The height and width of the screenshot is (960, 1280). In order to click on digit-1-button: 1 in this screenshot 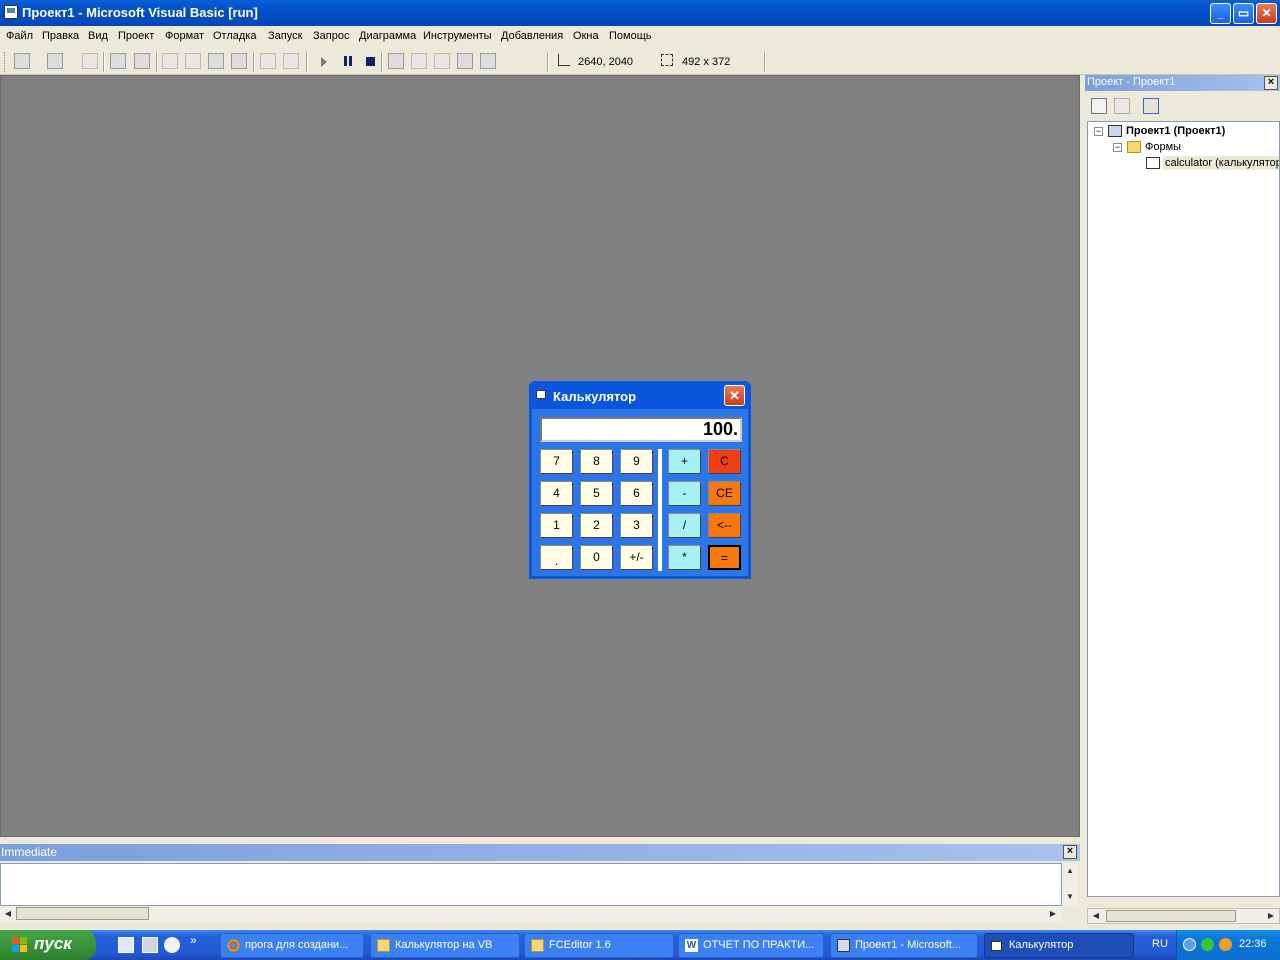, I will do `click(556, 525)`.